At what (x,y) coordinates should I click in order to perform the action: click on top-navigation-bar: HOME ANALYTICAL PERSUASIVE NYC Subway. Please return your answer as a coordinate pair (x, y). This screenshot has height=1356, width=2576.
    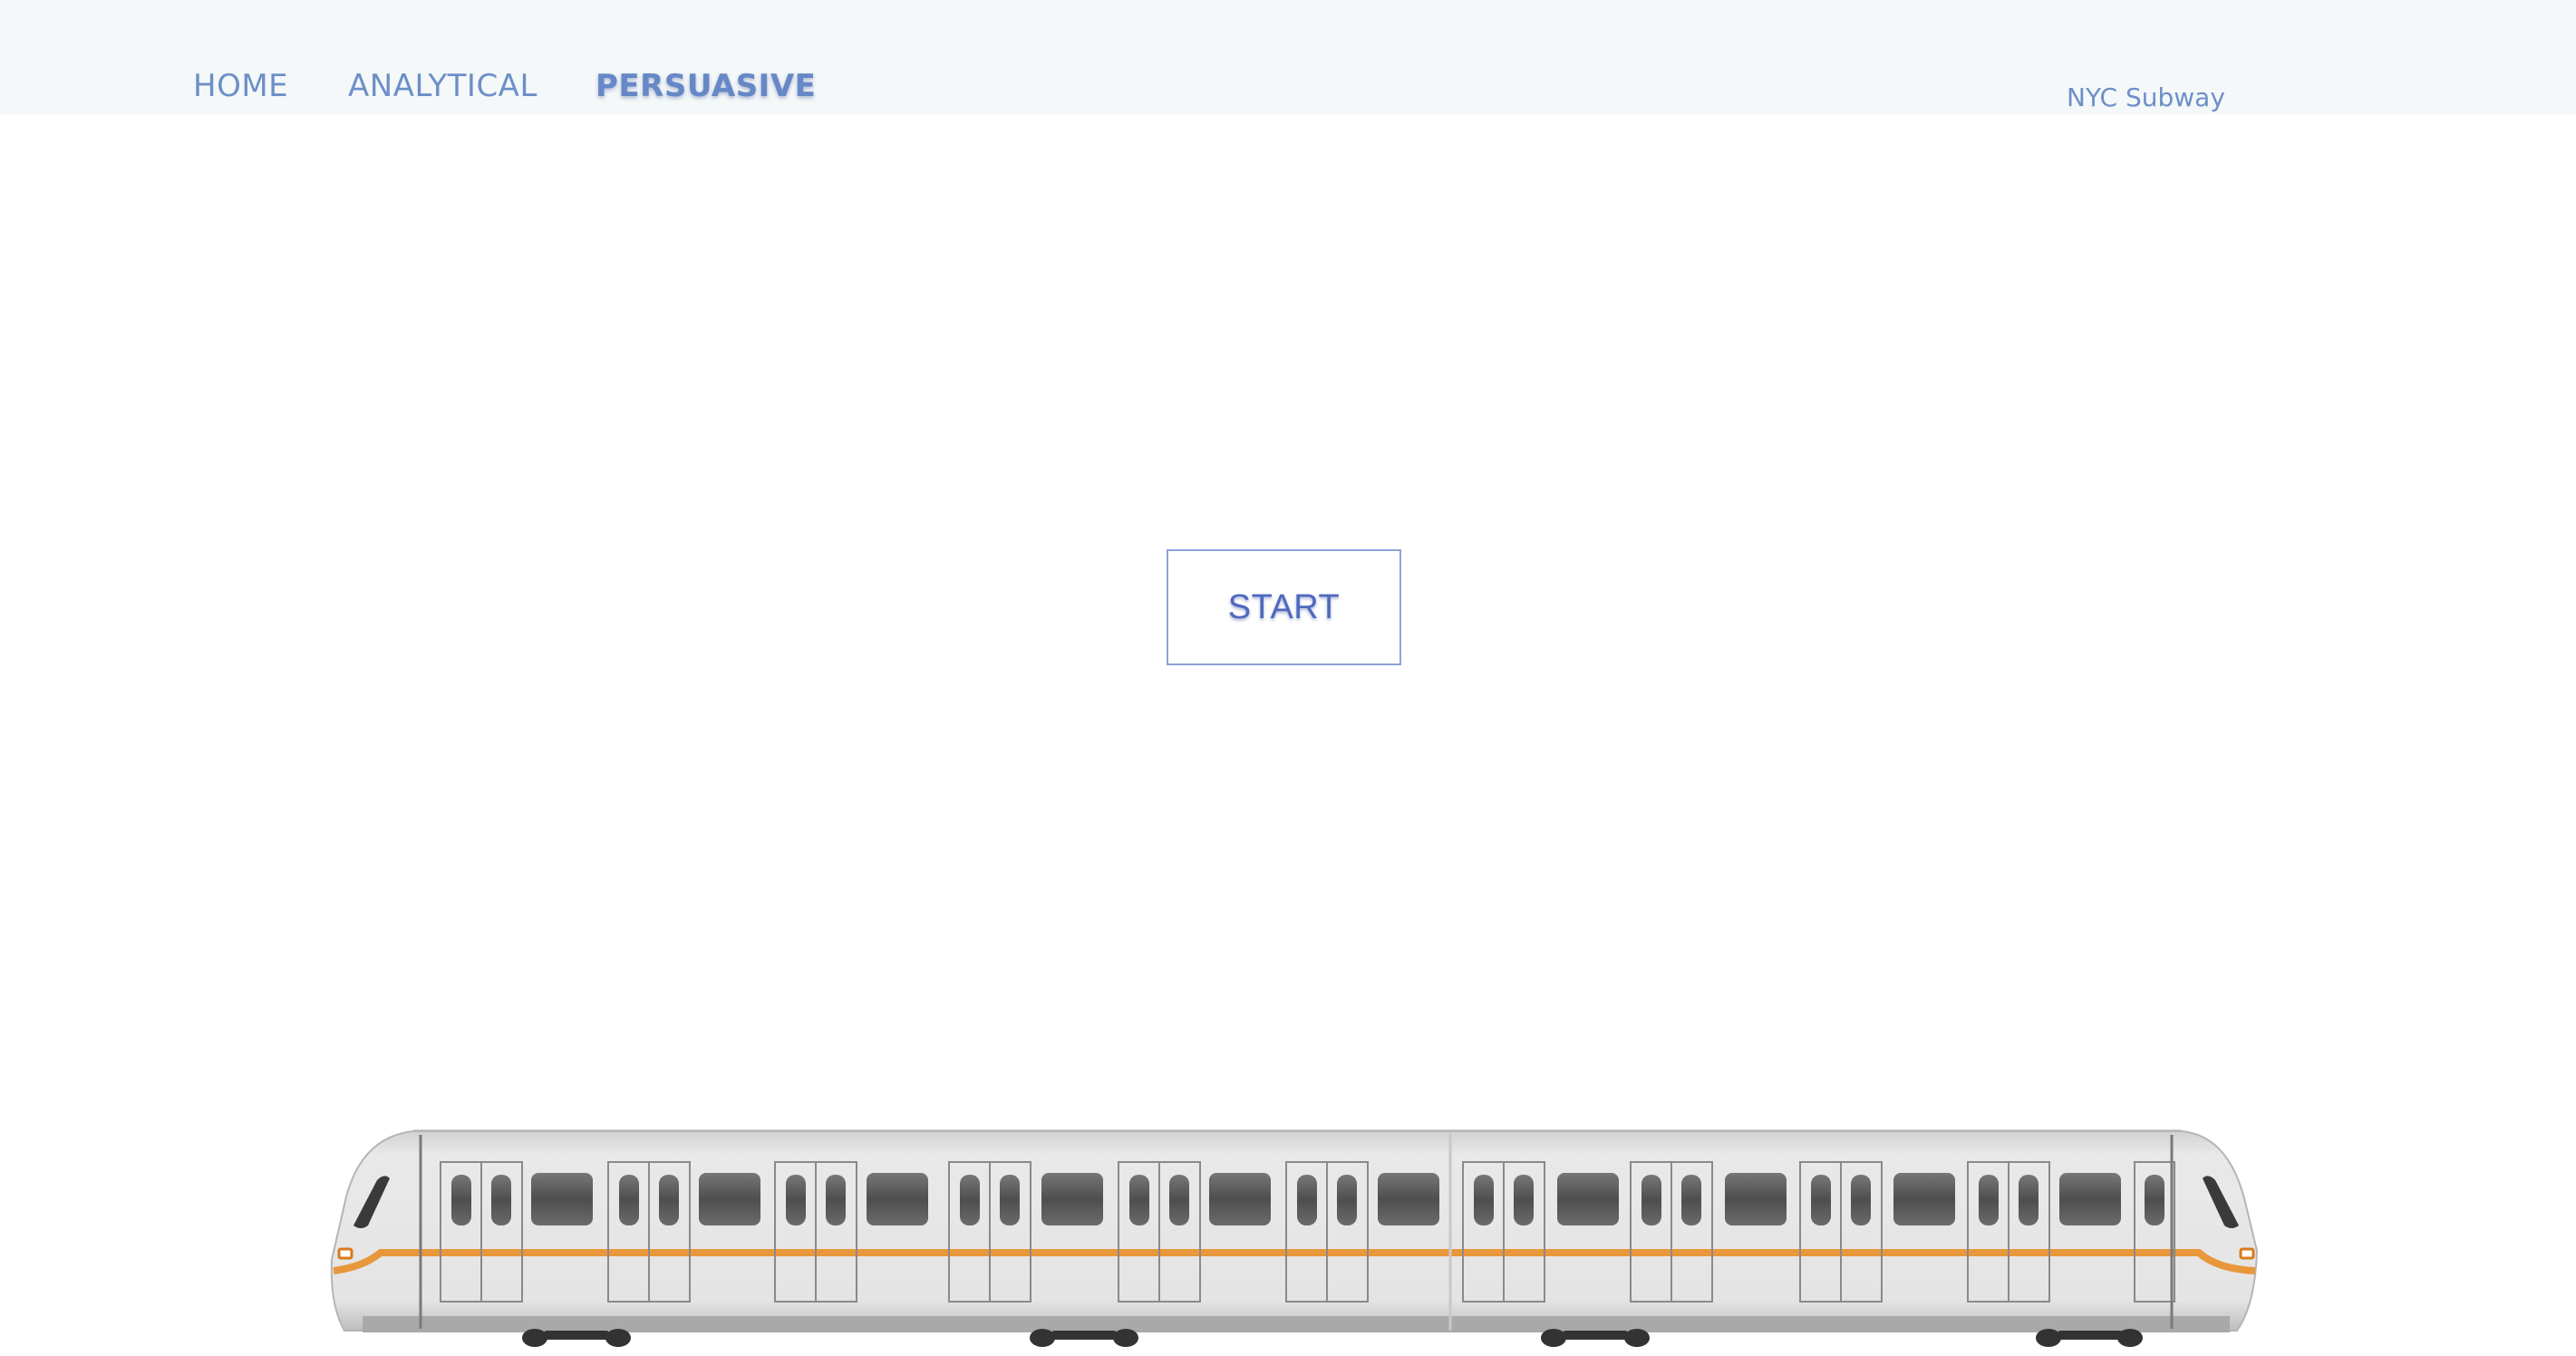
    Looking at the image, I should click on (1288, 57).